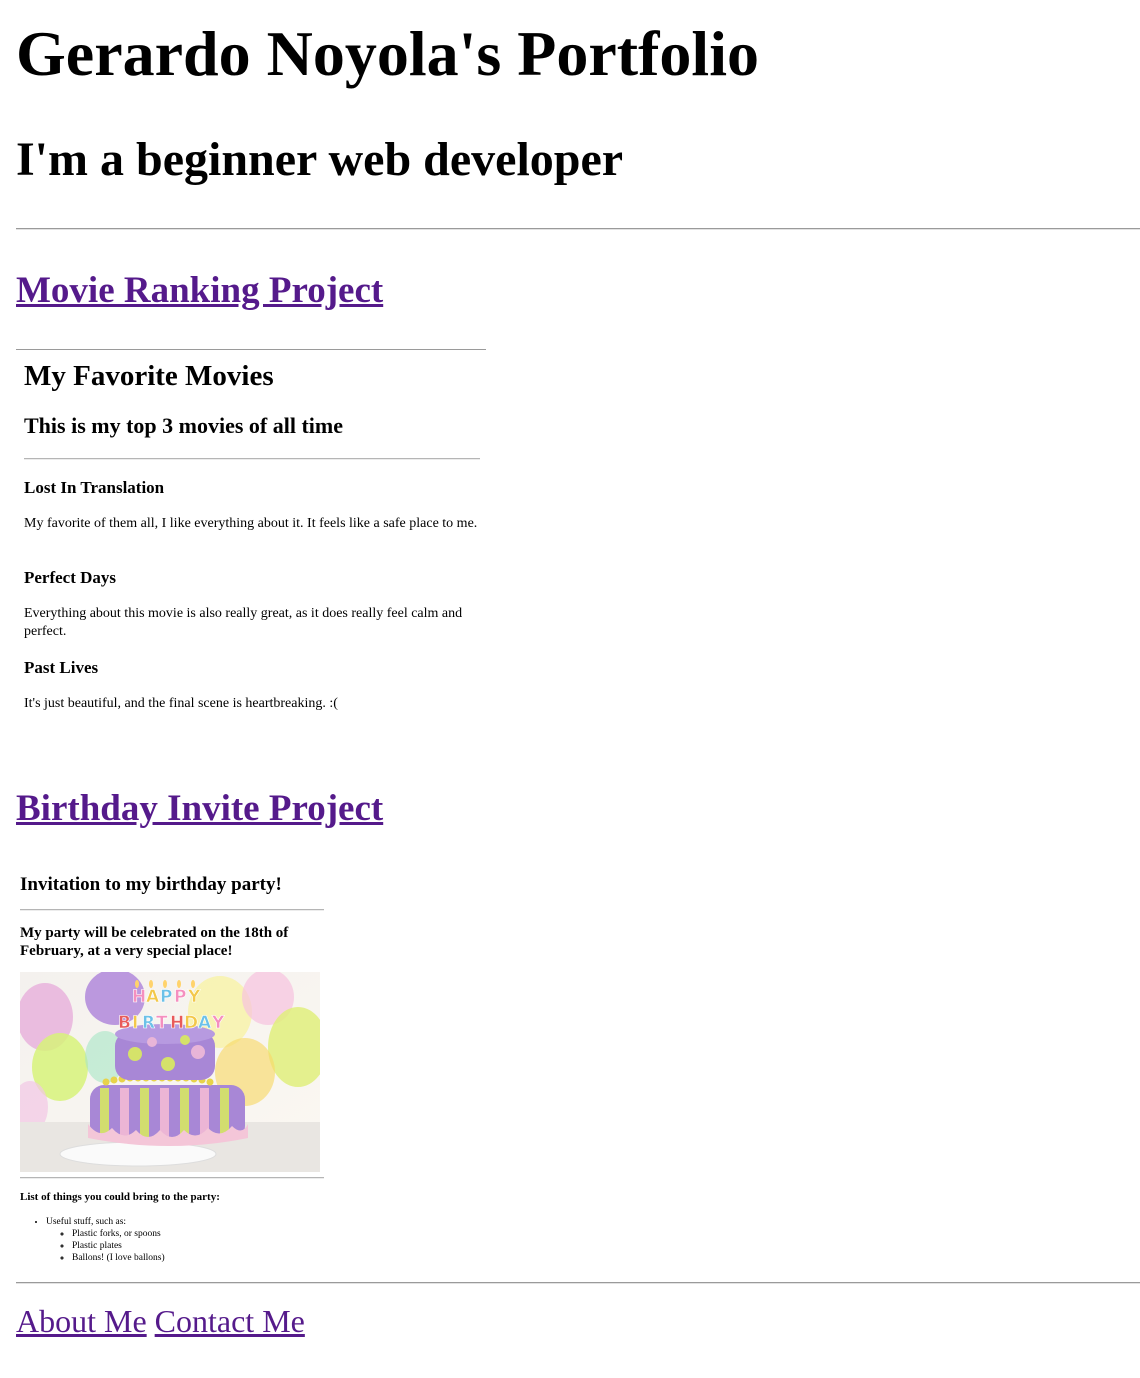  I want to click on list-item-label: Useful stuff, such as:, so click(86, 1222).